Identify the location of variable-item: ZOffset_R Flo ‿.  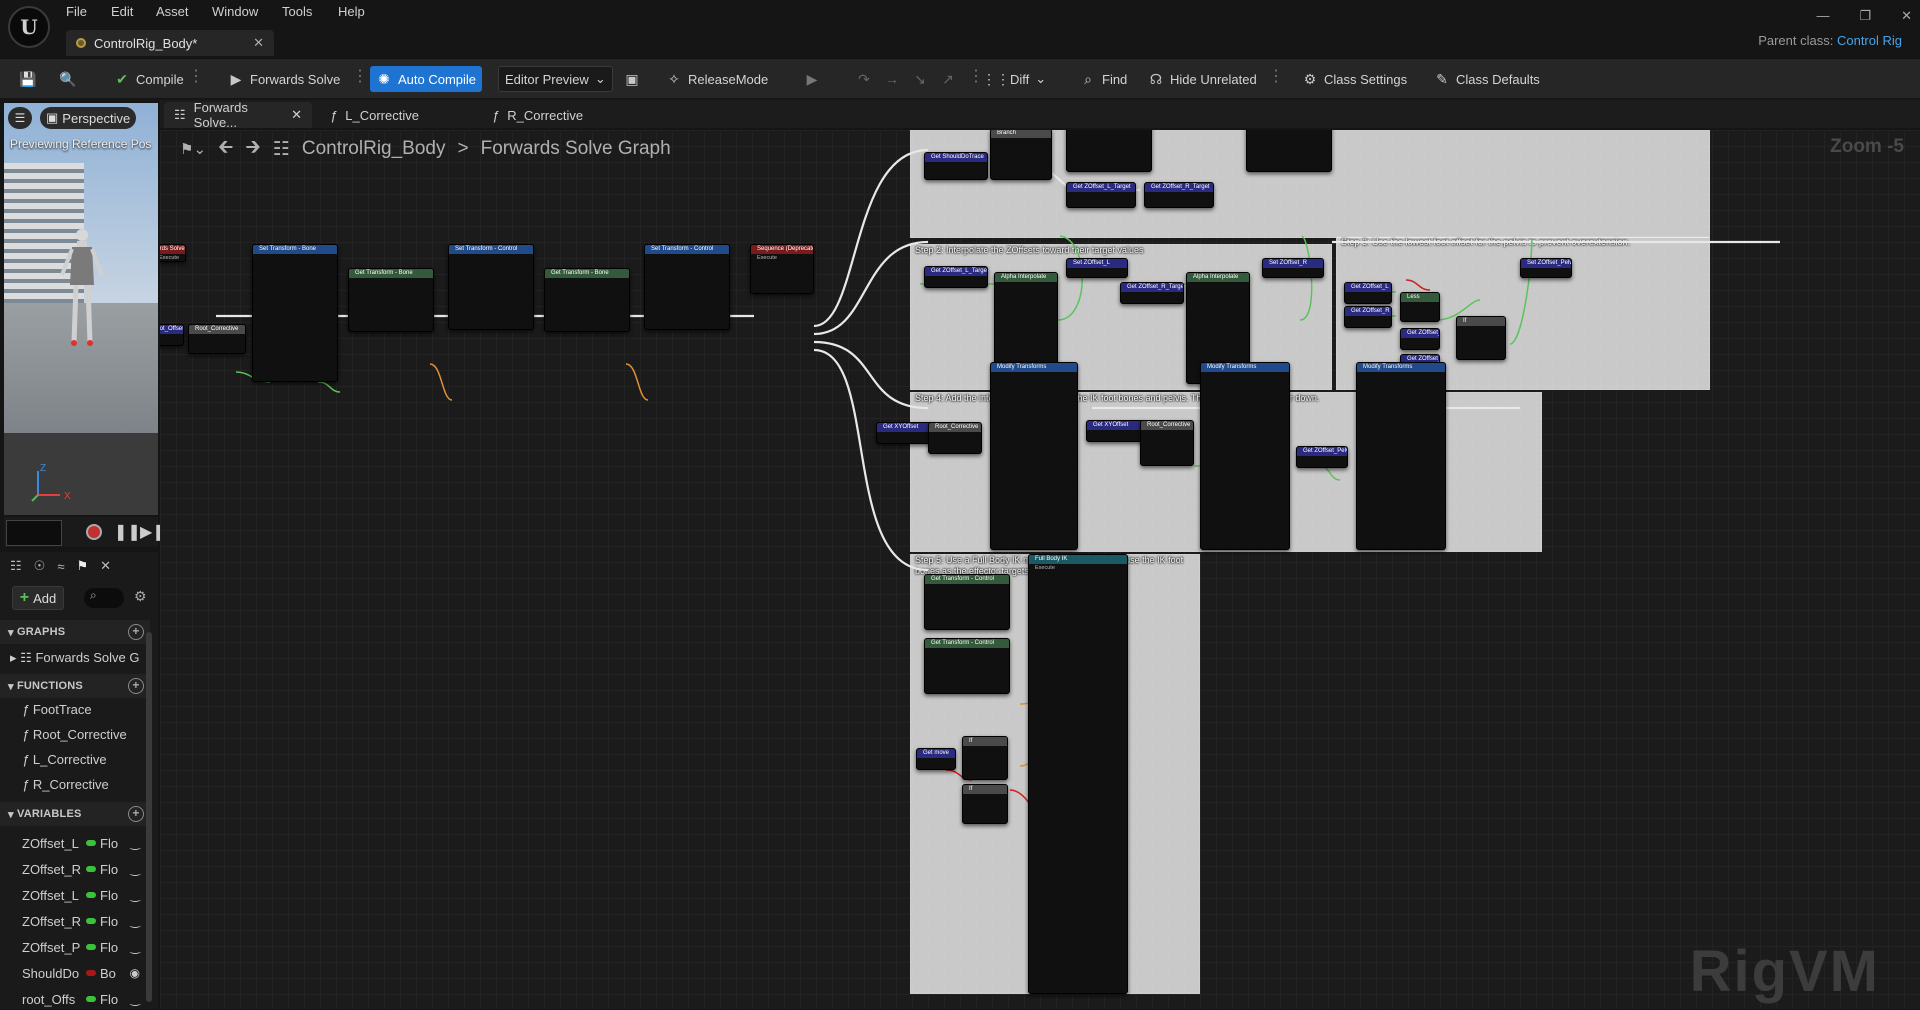
(81, 869).